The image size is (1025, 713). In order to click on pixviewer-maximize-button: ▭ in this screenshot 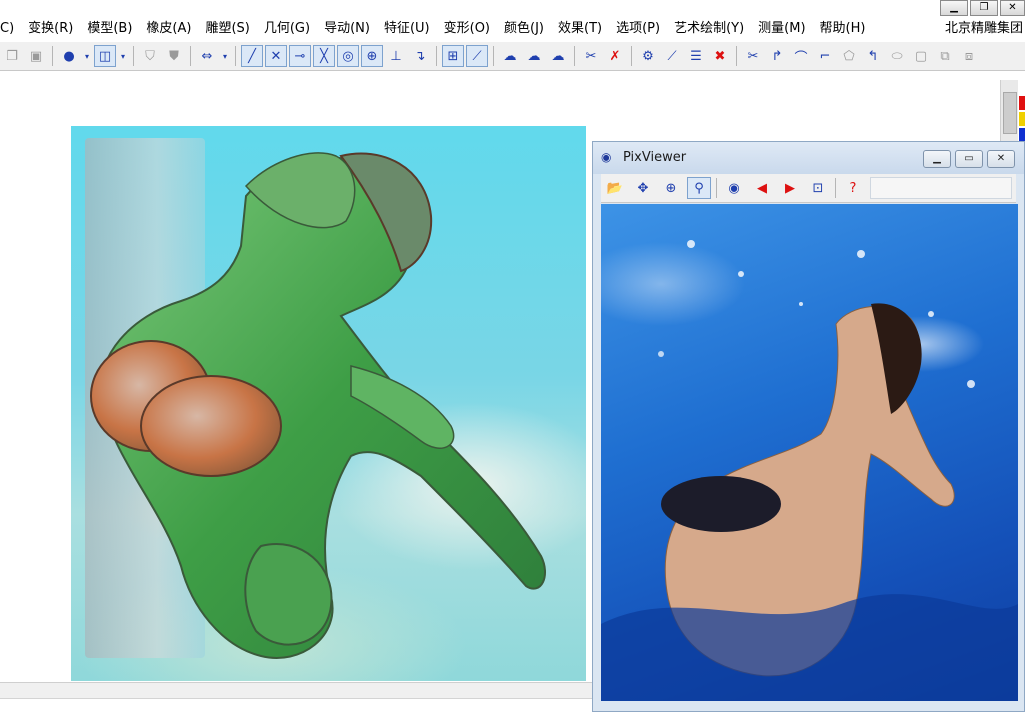, I will do `click(969, 159)`.